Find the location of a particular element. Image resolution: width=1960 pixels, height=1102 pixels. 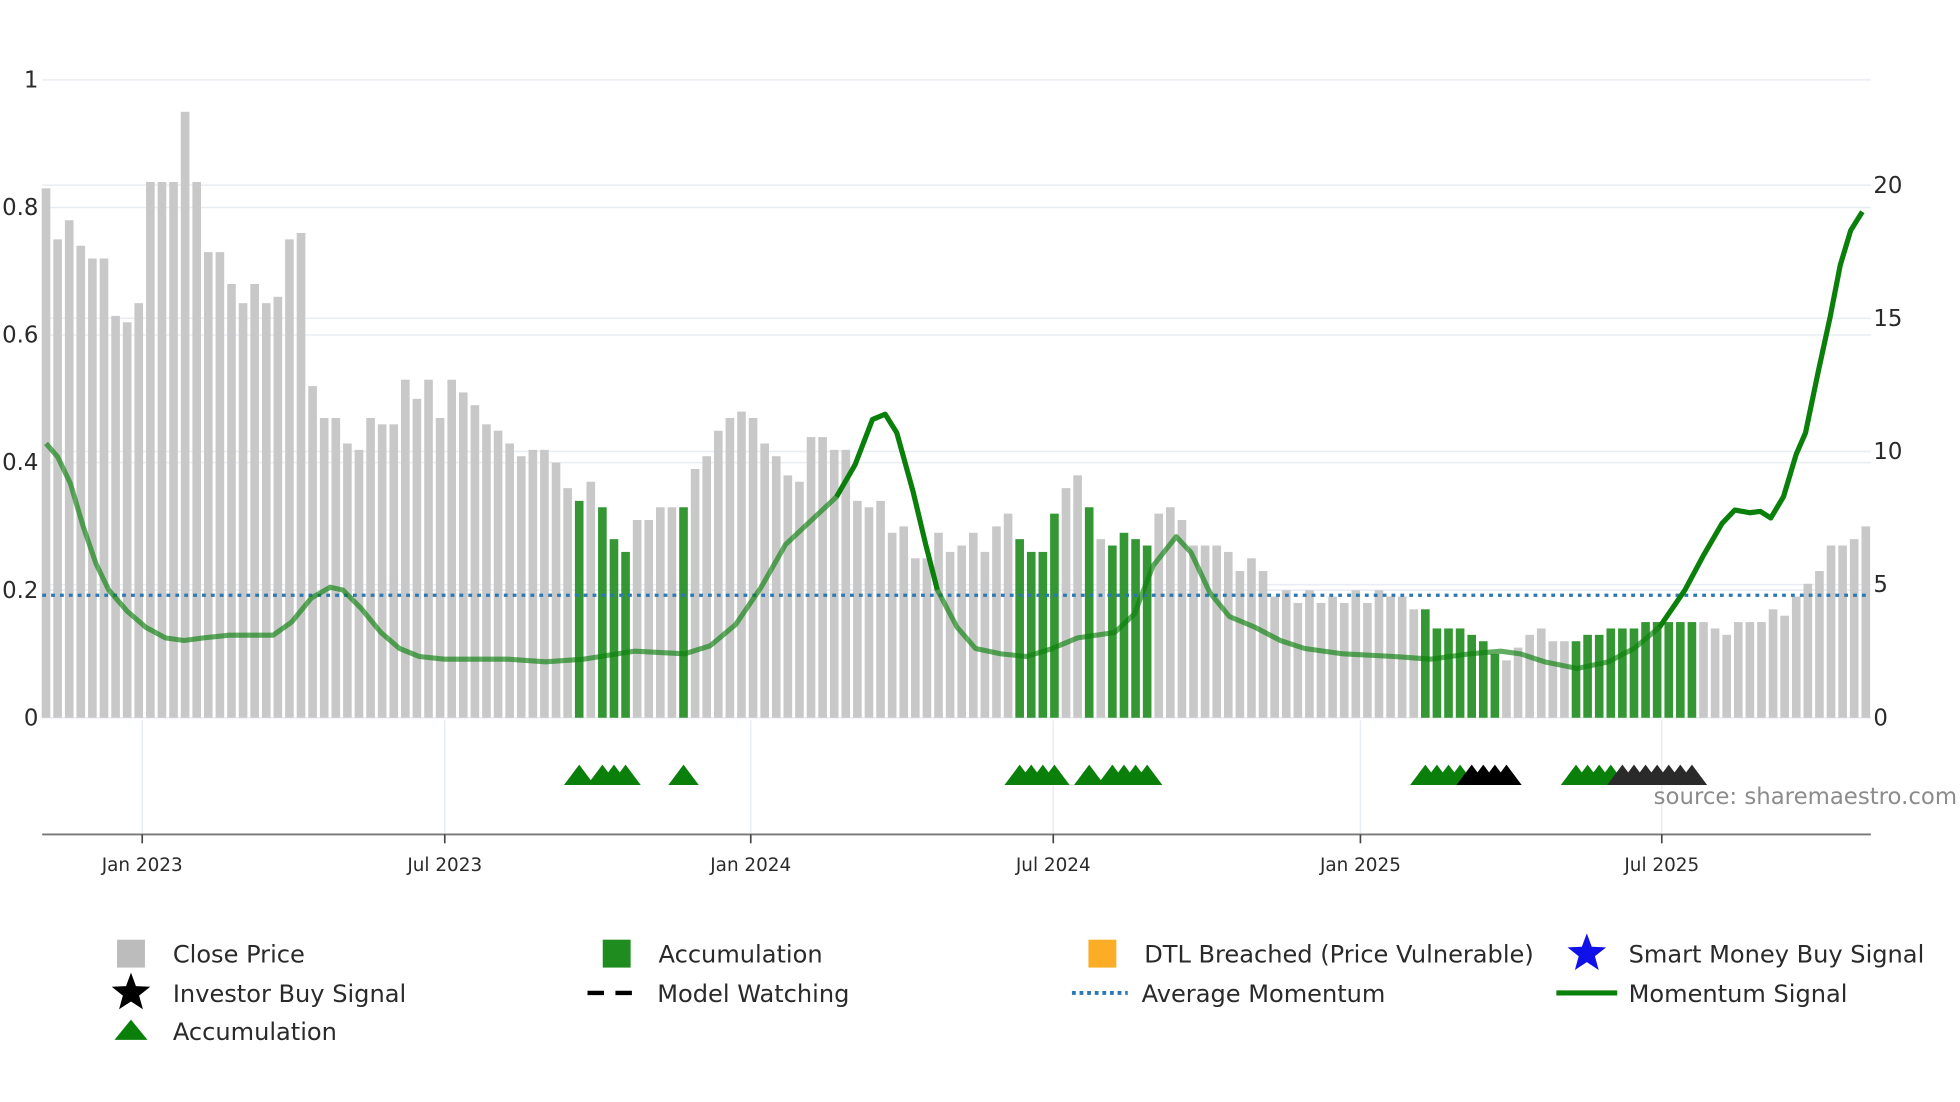

legend-label: Model Watching is located at coordinates (753, 994).